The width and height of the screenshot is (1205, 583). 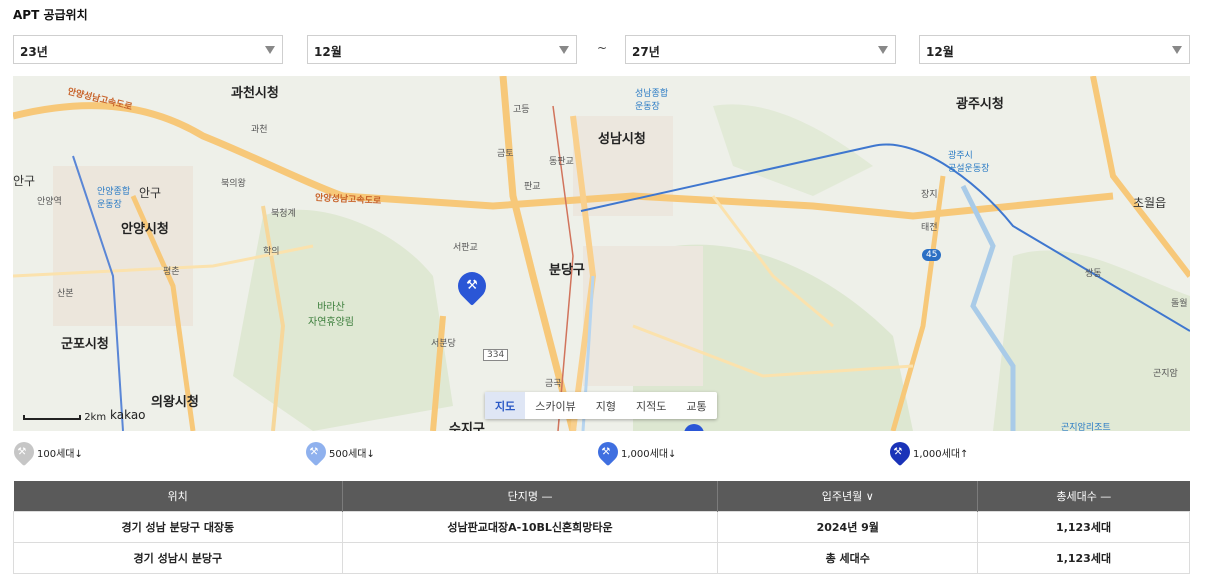 I want to click on map-label-taejeon: 태전, so click(x=929, y=228).